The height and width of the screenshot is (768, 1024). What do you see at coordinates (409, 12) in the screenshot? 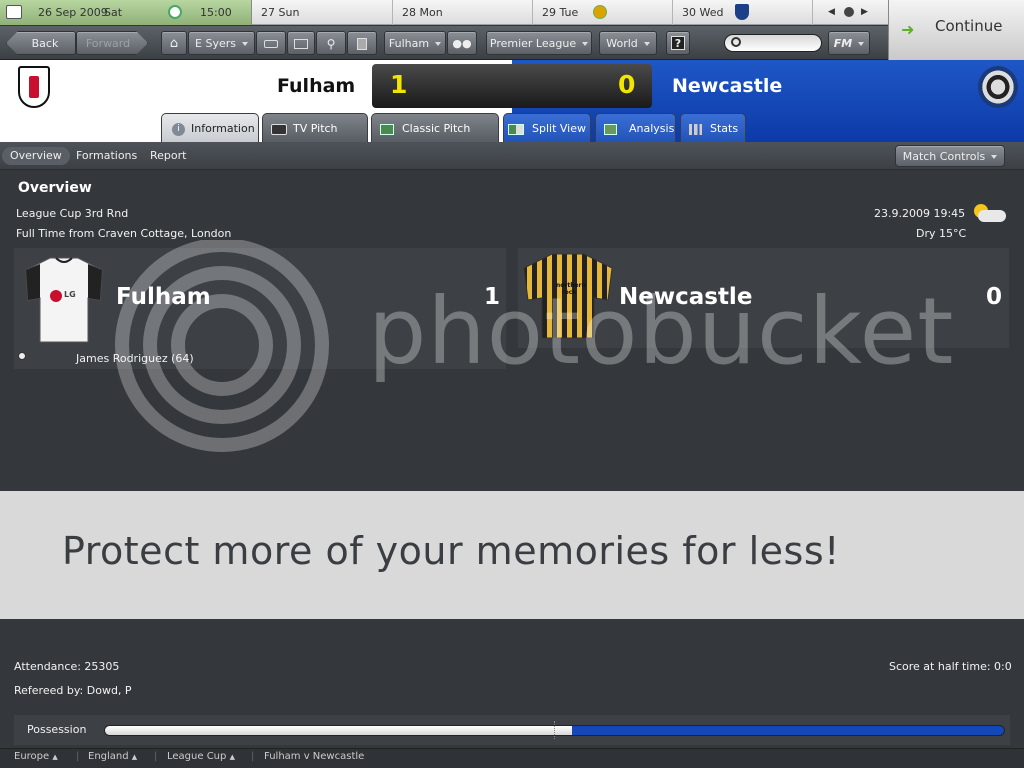
I see `day-number: 28` at bounding box center [409, 12].